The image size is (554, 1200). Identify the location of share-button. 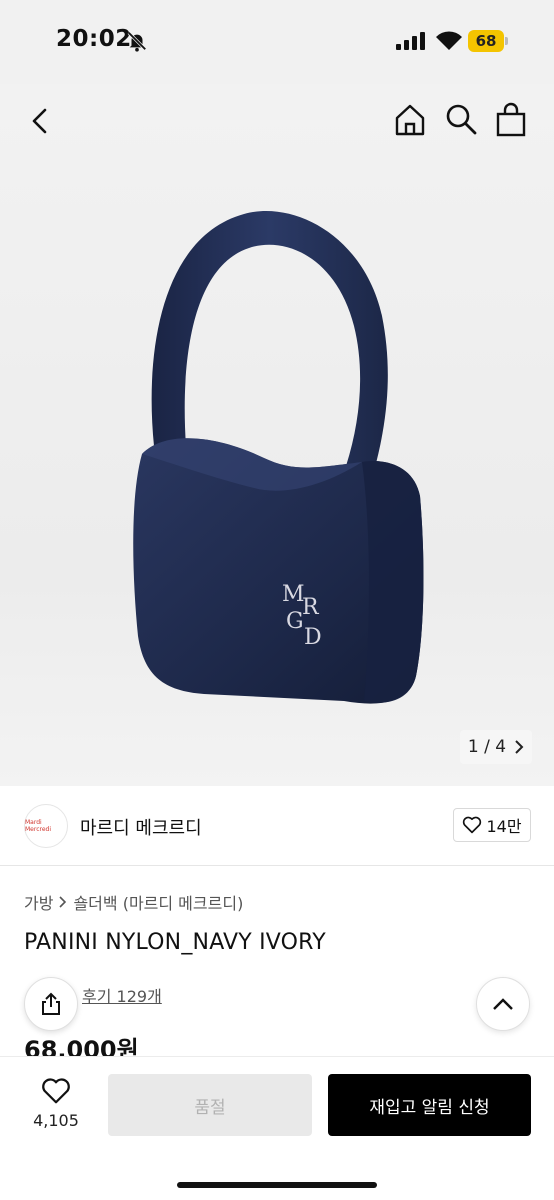
(51, 1004).